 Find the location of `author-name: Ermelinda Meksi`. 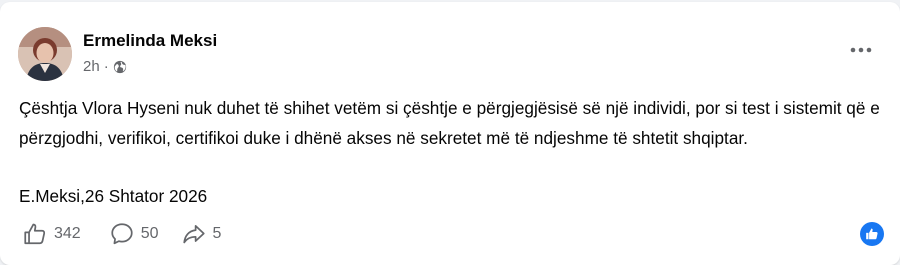

author-name: Ermelinda Meksi is located at coordinates (150, 41).